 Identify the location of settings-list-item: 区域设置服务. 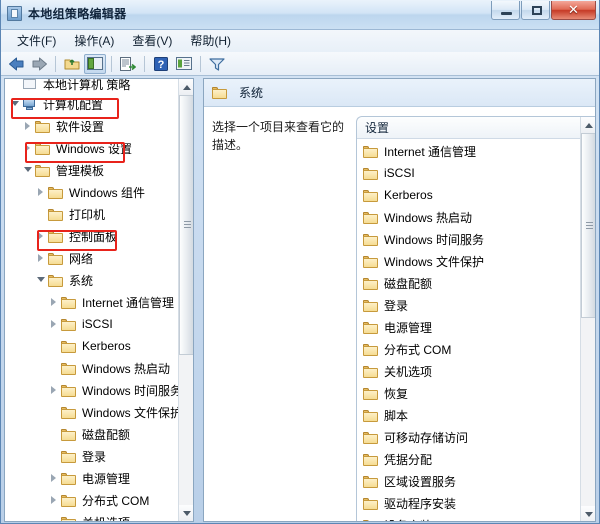
(468, 481).